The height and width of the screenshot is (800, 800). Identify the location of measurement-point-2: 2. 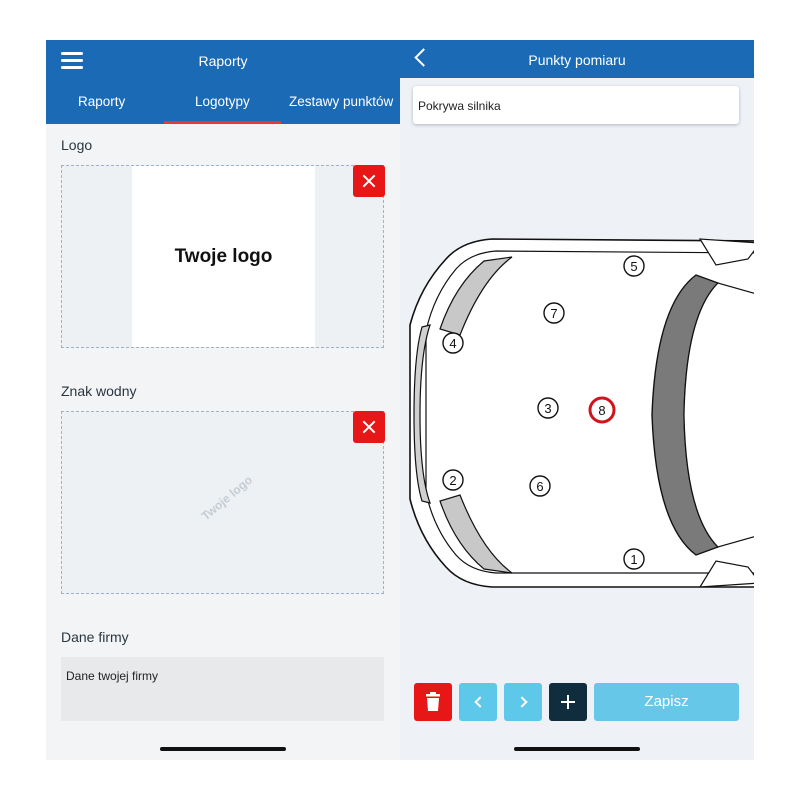
(453, 480).